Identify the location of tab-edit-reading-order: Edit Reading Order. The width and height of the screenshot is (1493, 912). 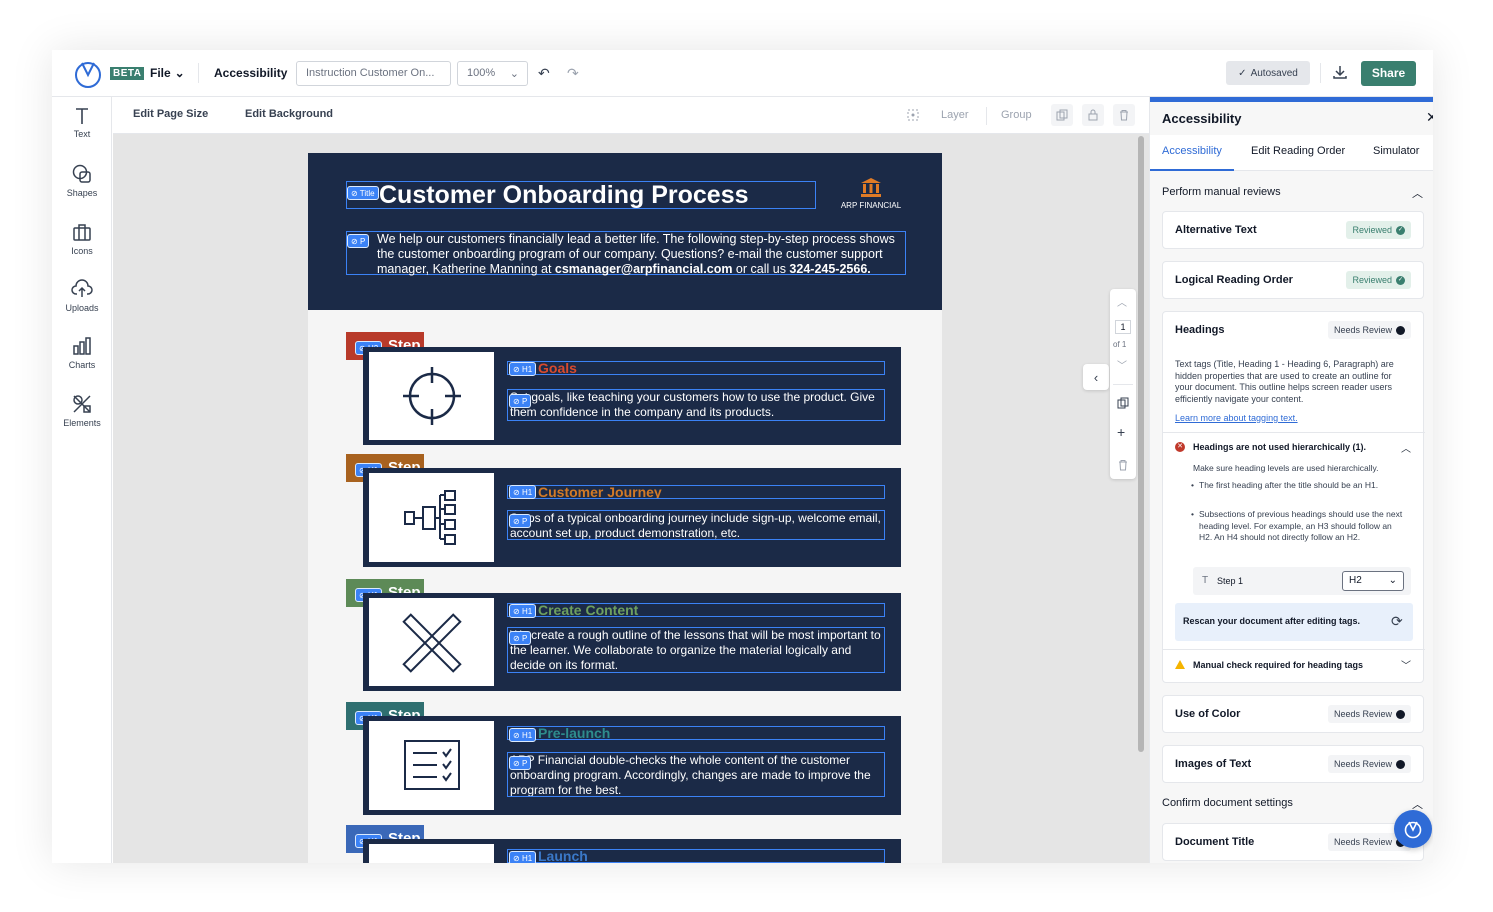
(1298, 151).